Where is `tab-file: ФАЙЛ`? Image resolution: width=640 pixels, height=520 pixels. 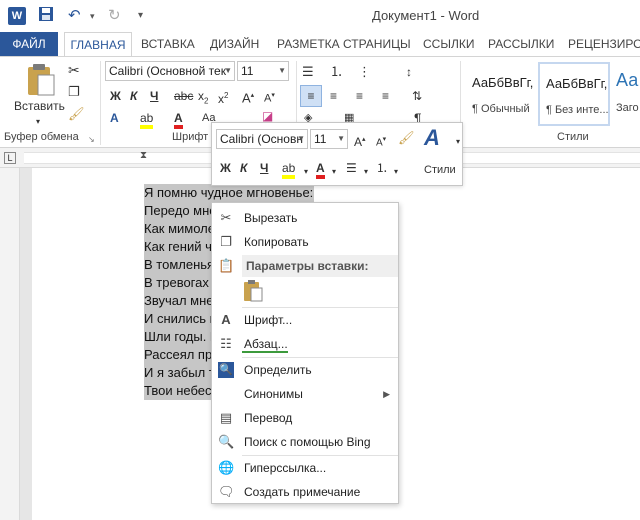
tab-file: ФАЙЛ is located at coordinates (29, 44).